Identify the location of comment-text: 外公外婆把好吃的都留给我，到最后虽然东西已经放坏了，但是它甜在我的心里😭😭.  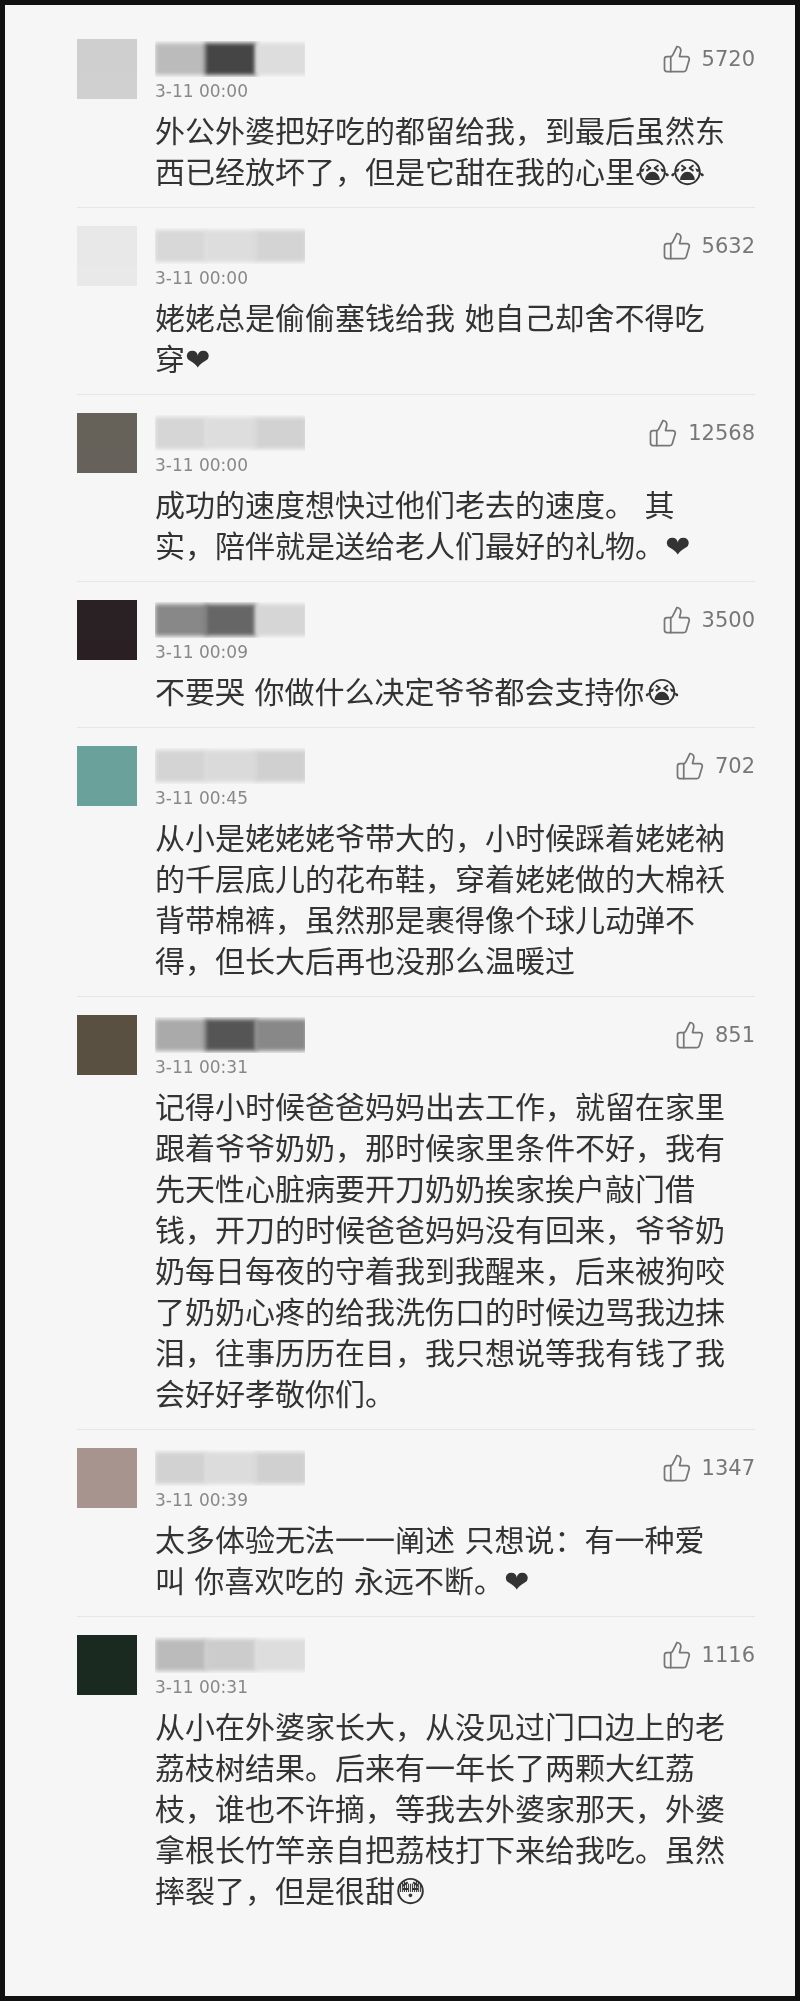
(440, 152).